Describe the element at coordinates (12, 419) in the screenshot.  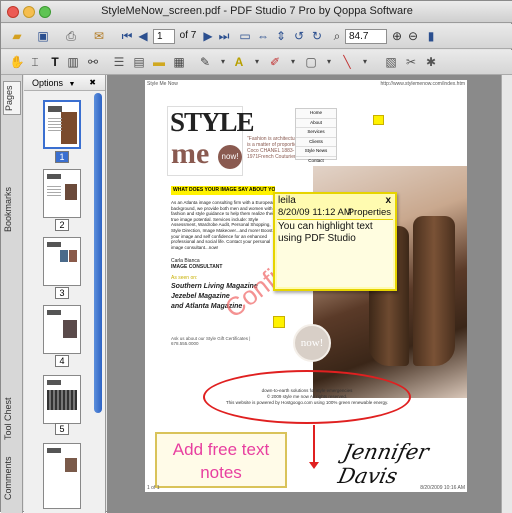
I see `tab-tool-chest: Tool Chest` at that location.